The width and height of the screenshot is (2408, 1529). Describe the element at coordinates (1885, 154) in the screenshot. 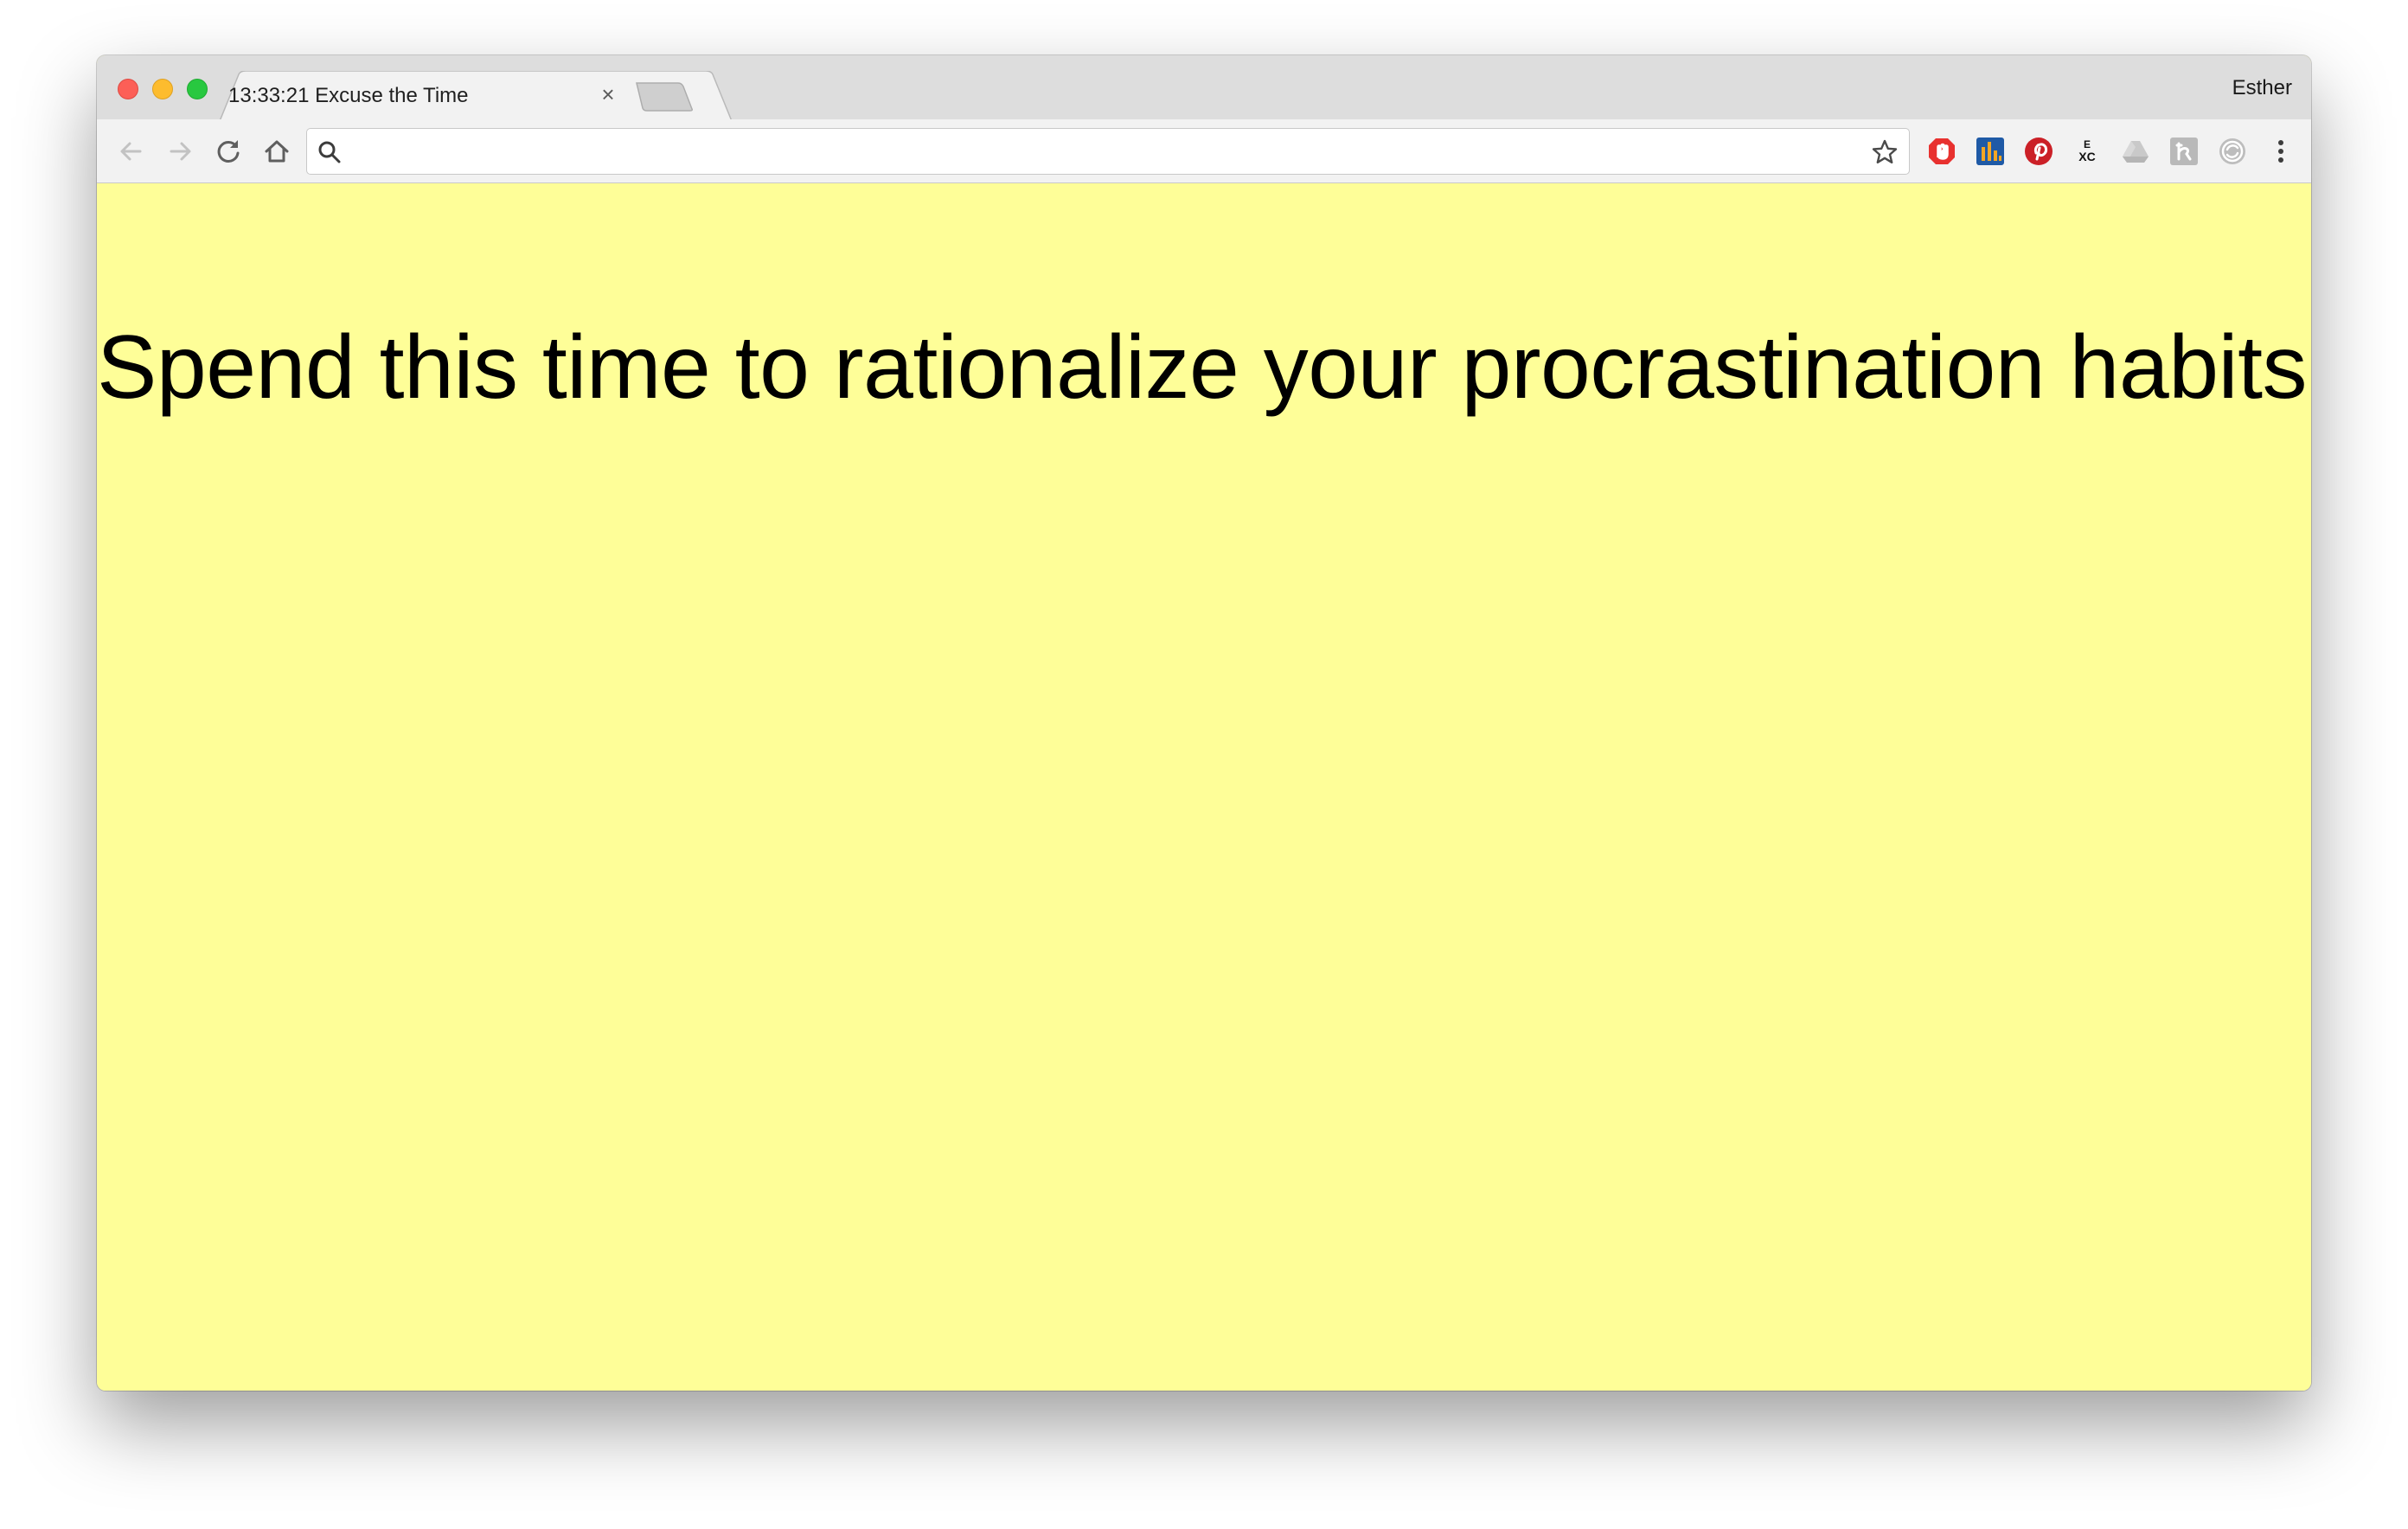

I see `star-icon` at that location.